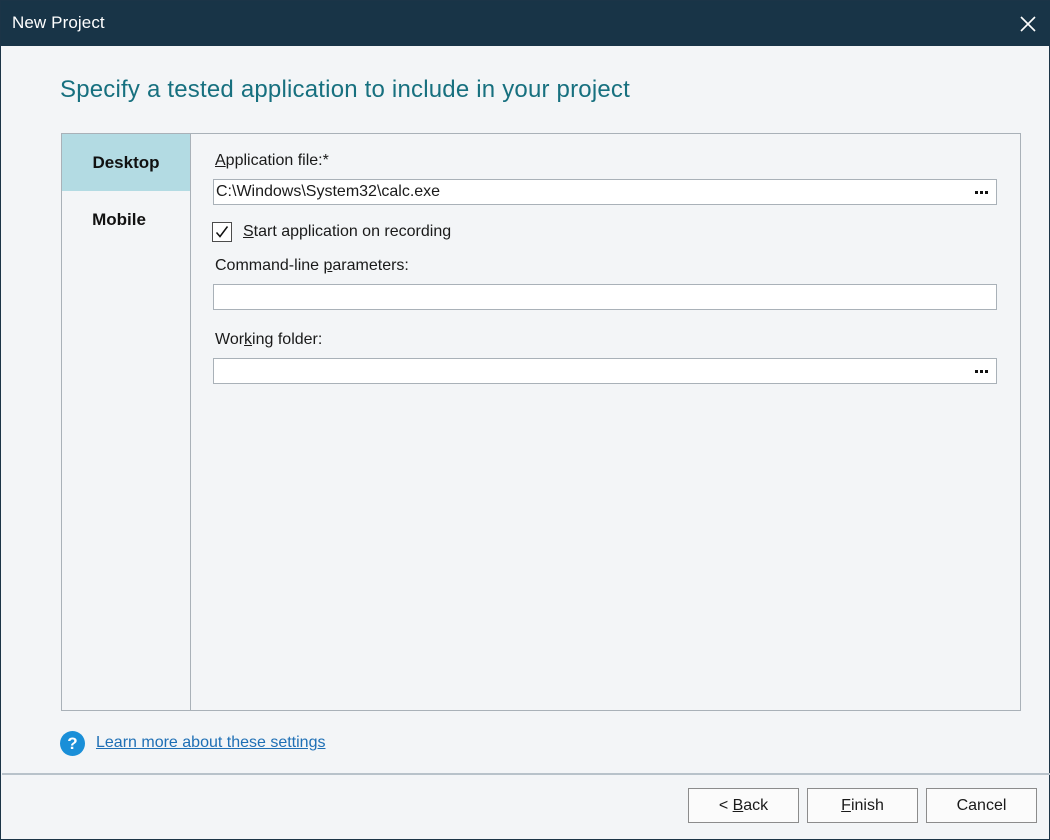 Image resolution: width=1050 pixels, height=840 pixels. I want to click on command-line-parameters-input, so click(605, 297).